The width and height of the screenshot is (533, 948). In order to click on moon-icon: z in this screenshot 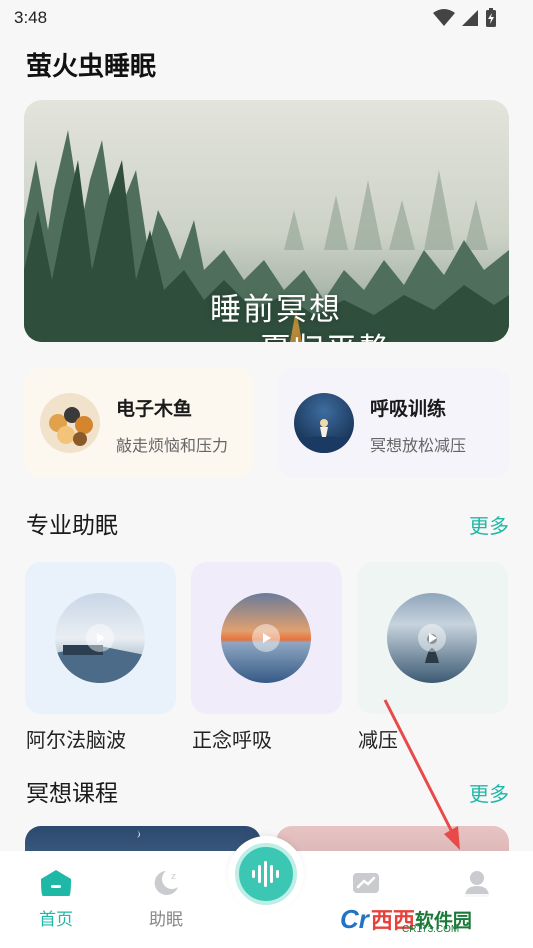, I will do `click(166, 883)`.